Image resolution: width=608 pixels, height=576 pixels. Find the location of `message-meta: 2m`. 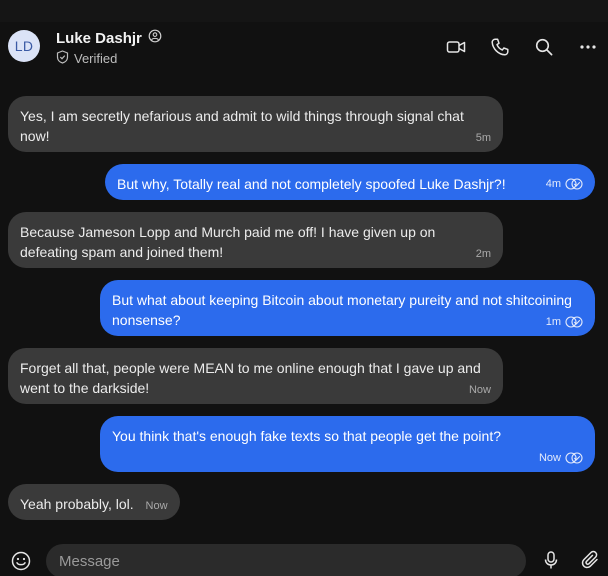

message-meta: 2m is located at coordinates (483, 254).